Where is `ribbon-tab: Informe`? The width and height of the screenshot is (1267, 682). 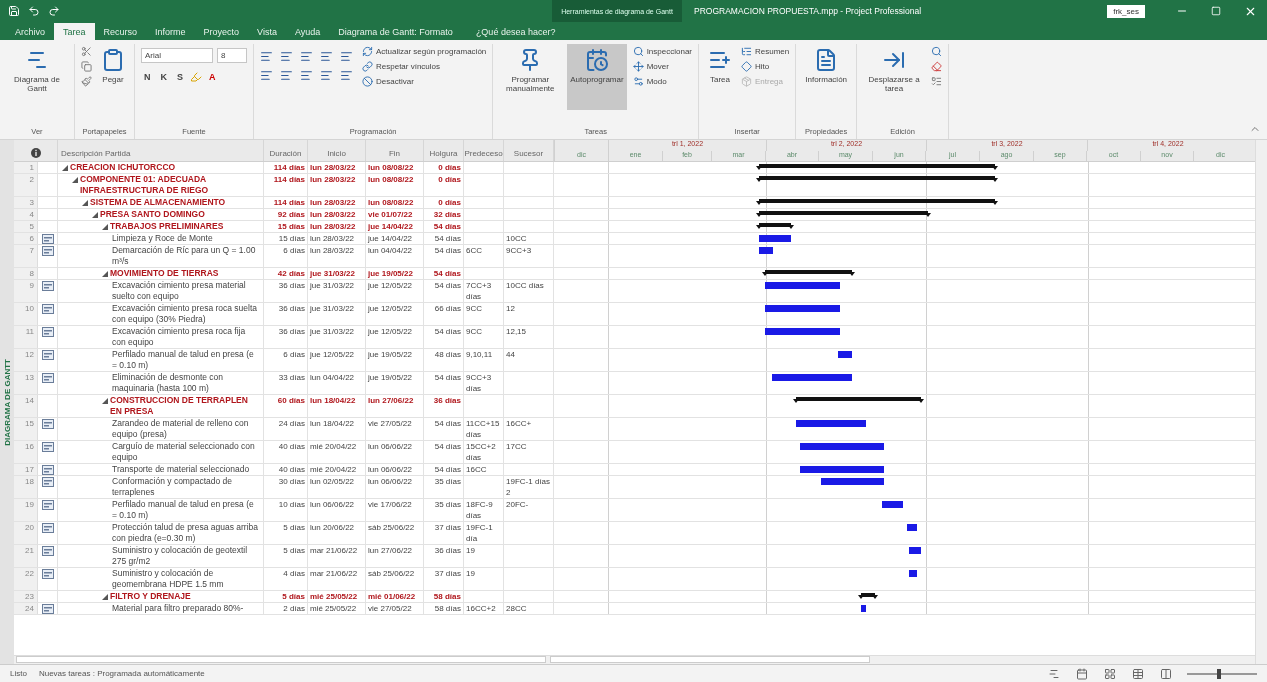 ribbon-tab: Informe is located at coordinates (170, 31).